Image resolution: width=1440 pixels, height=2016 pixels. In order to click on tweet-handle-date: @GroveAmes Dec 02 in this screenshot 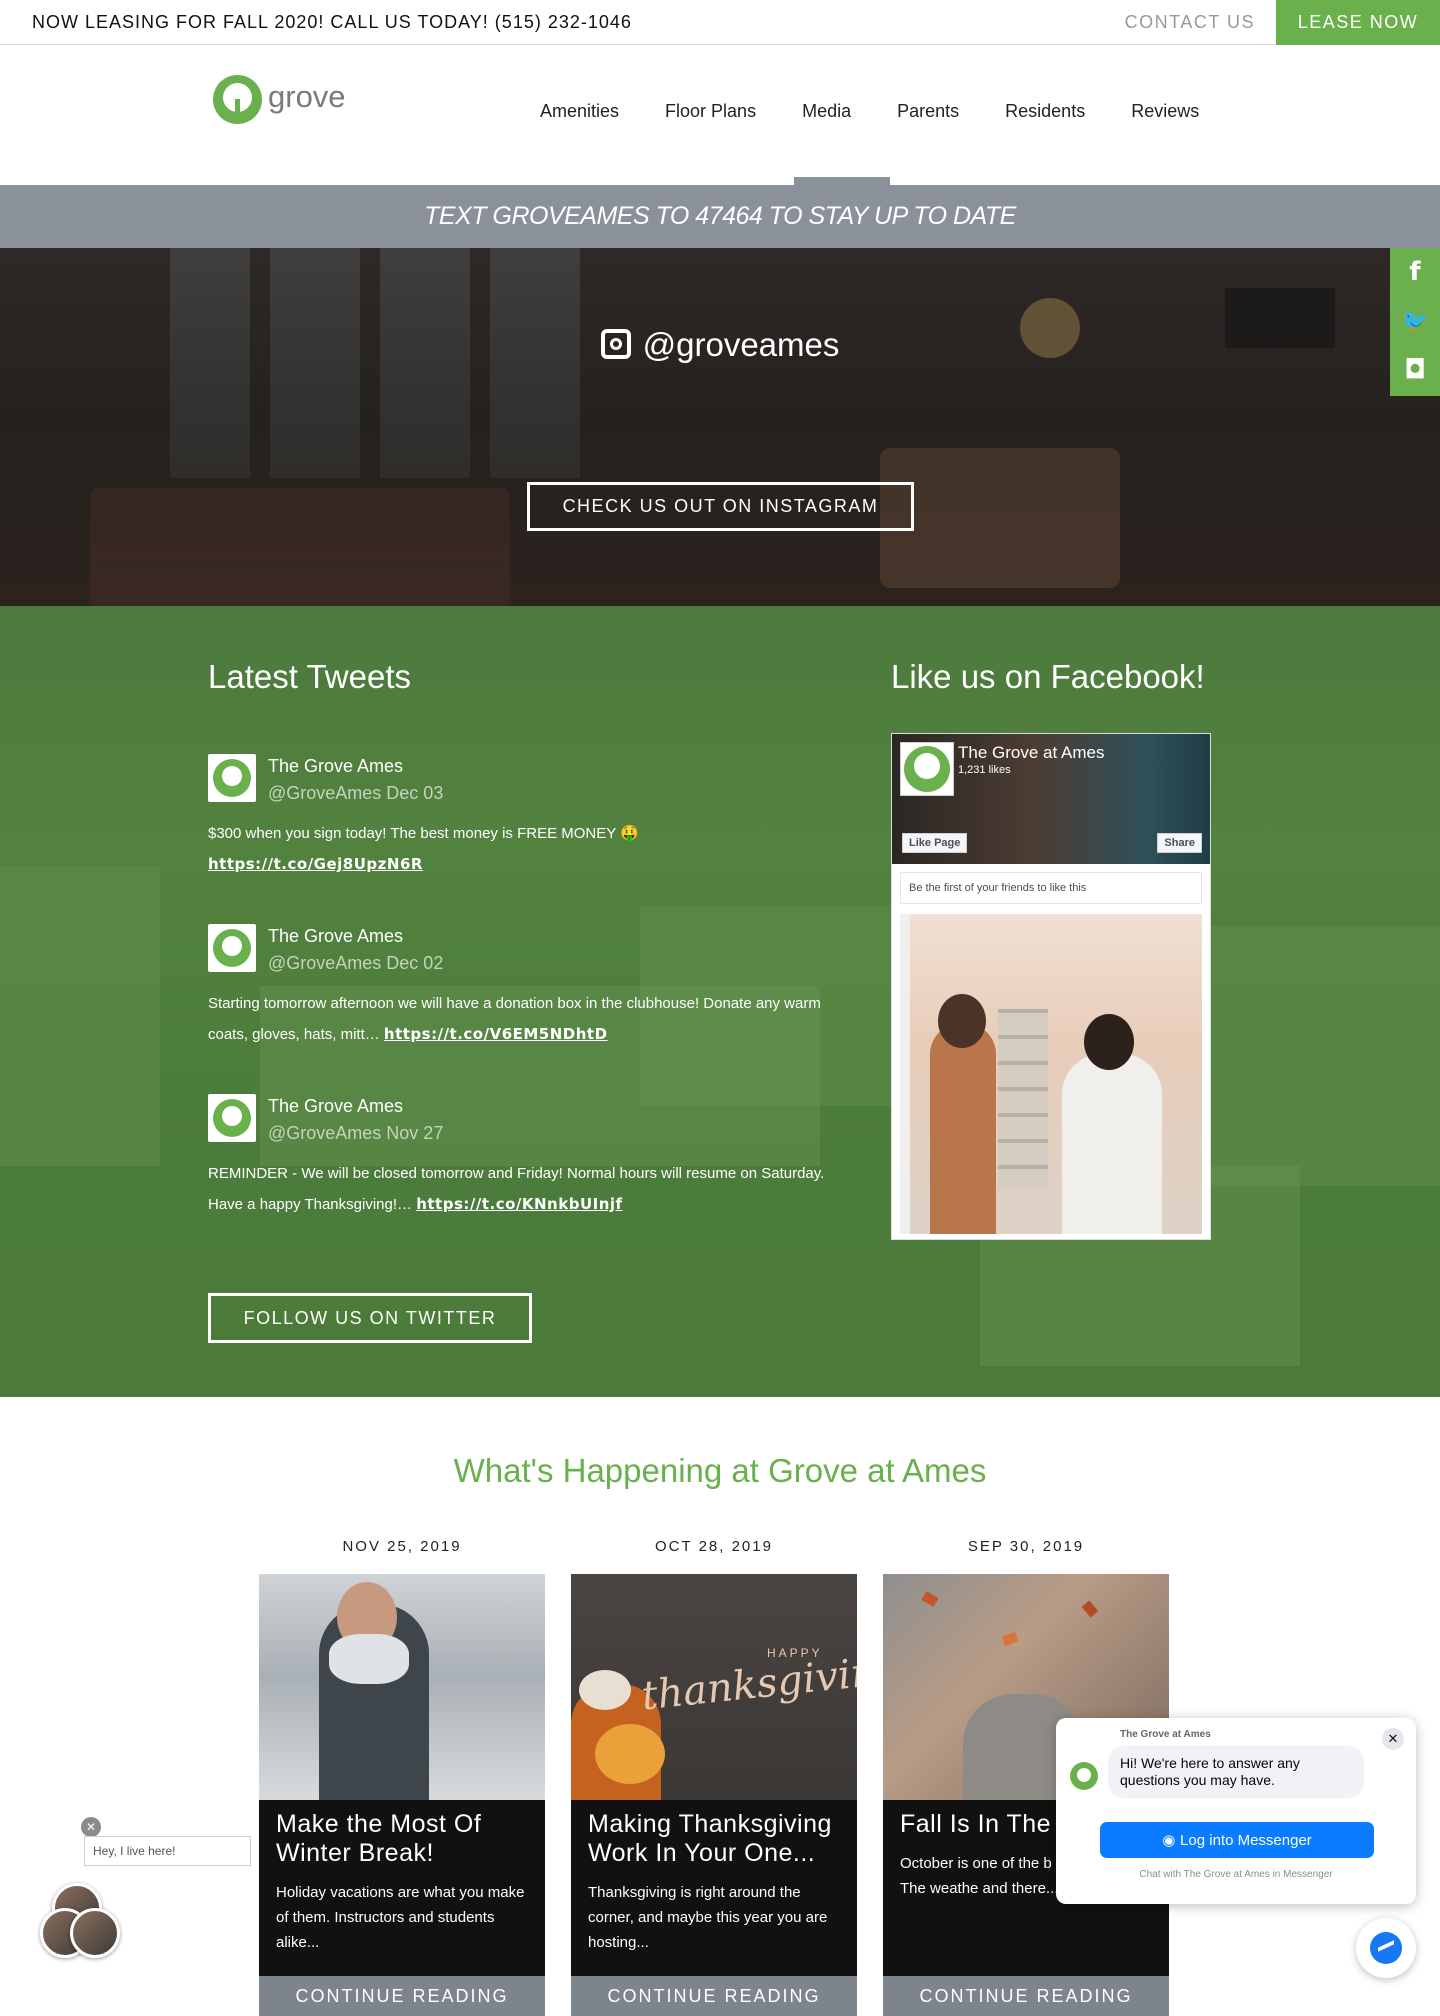, I will do `click(356, 963)`.